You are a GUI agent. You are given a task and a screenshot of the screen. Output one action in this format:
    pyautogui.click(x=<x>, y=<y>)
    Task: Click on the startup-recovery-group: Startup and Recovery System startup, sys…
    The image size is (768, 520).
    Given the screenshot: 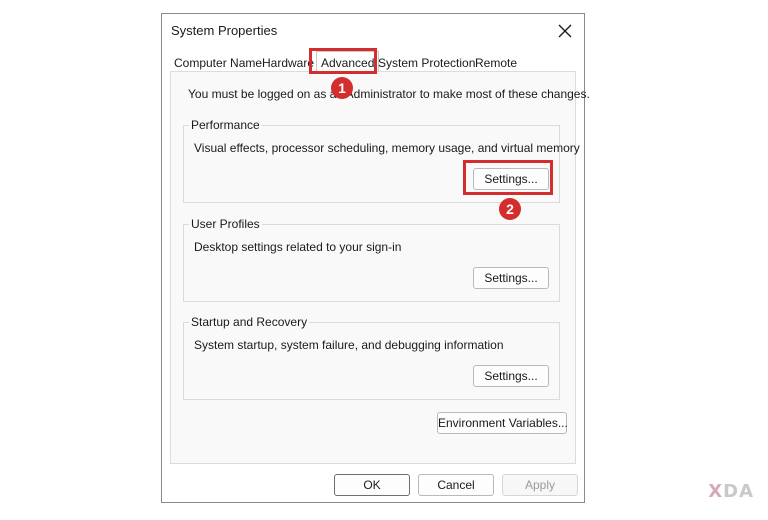 What is the action you would take?
    pyautogui.click(x=371, y=357)
    